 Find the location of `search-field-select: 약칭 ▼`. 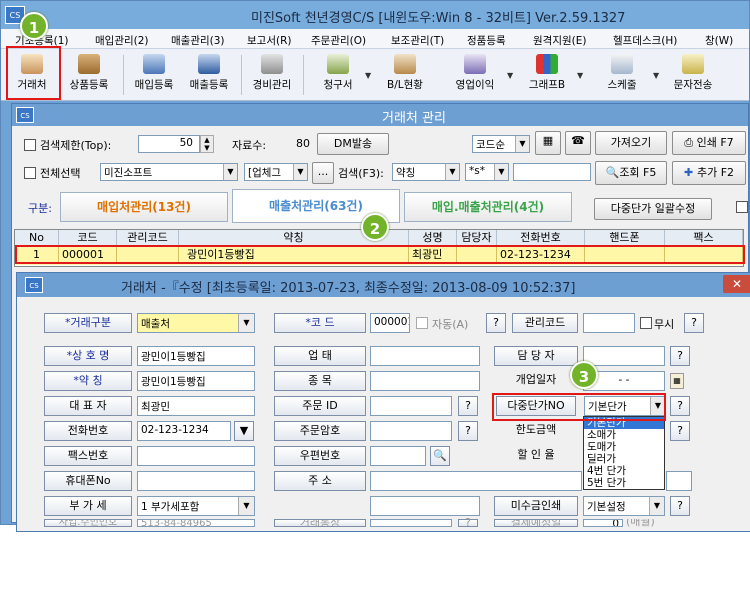

search-field-select: 약칭 ▼ is located at coordinates (426, 172).